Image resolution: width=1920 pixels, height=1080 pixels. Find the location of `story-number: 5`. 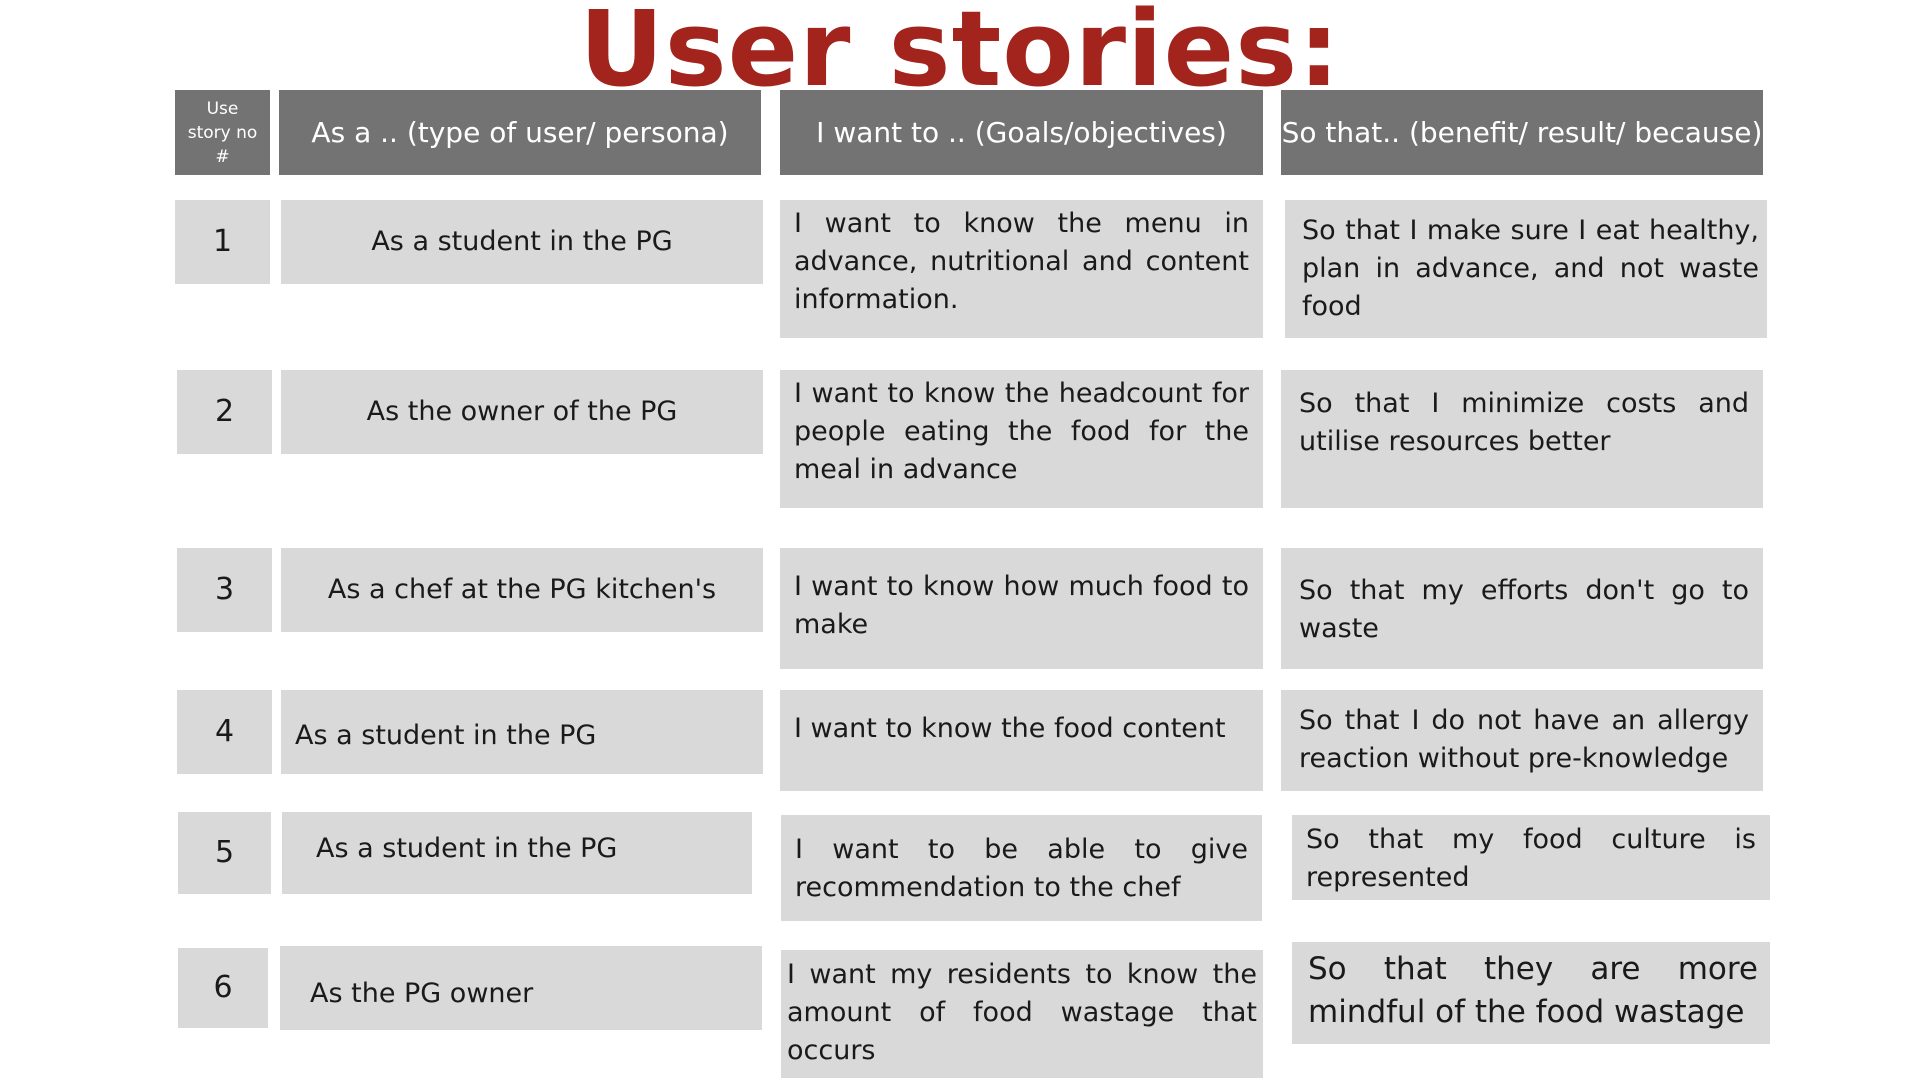

story-number: 5 is located at coordinates (224, 852).